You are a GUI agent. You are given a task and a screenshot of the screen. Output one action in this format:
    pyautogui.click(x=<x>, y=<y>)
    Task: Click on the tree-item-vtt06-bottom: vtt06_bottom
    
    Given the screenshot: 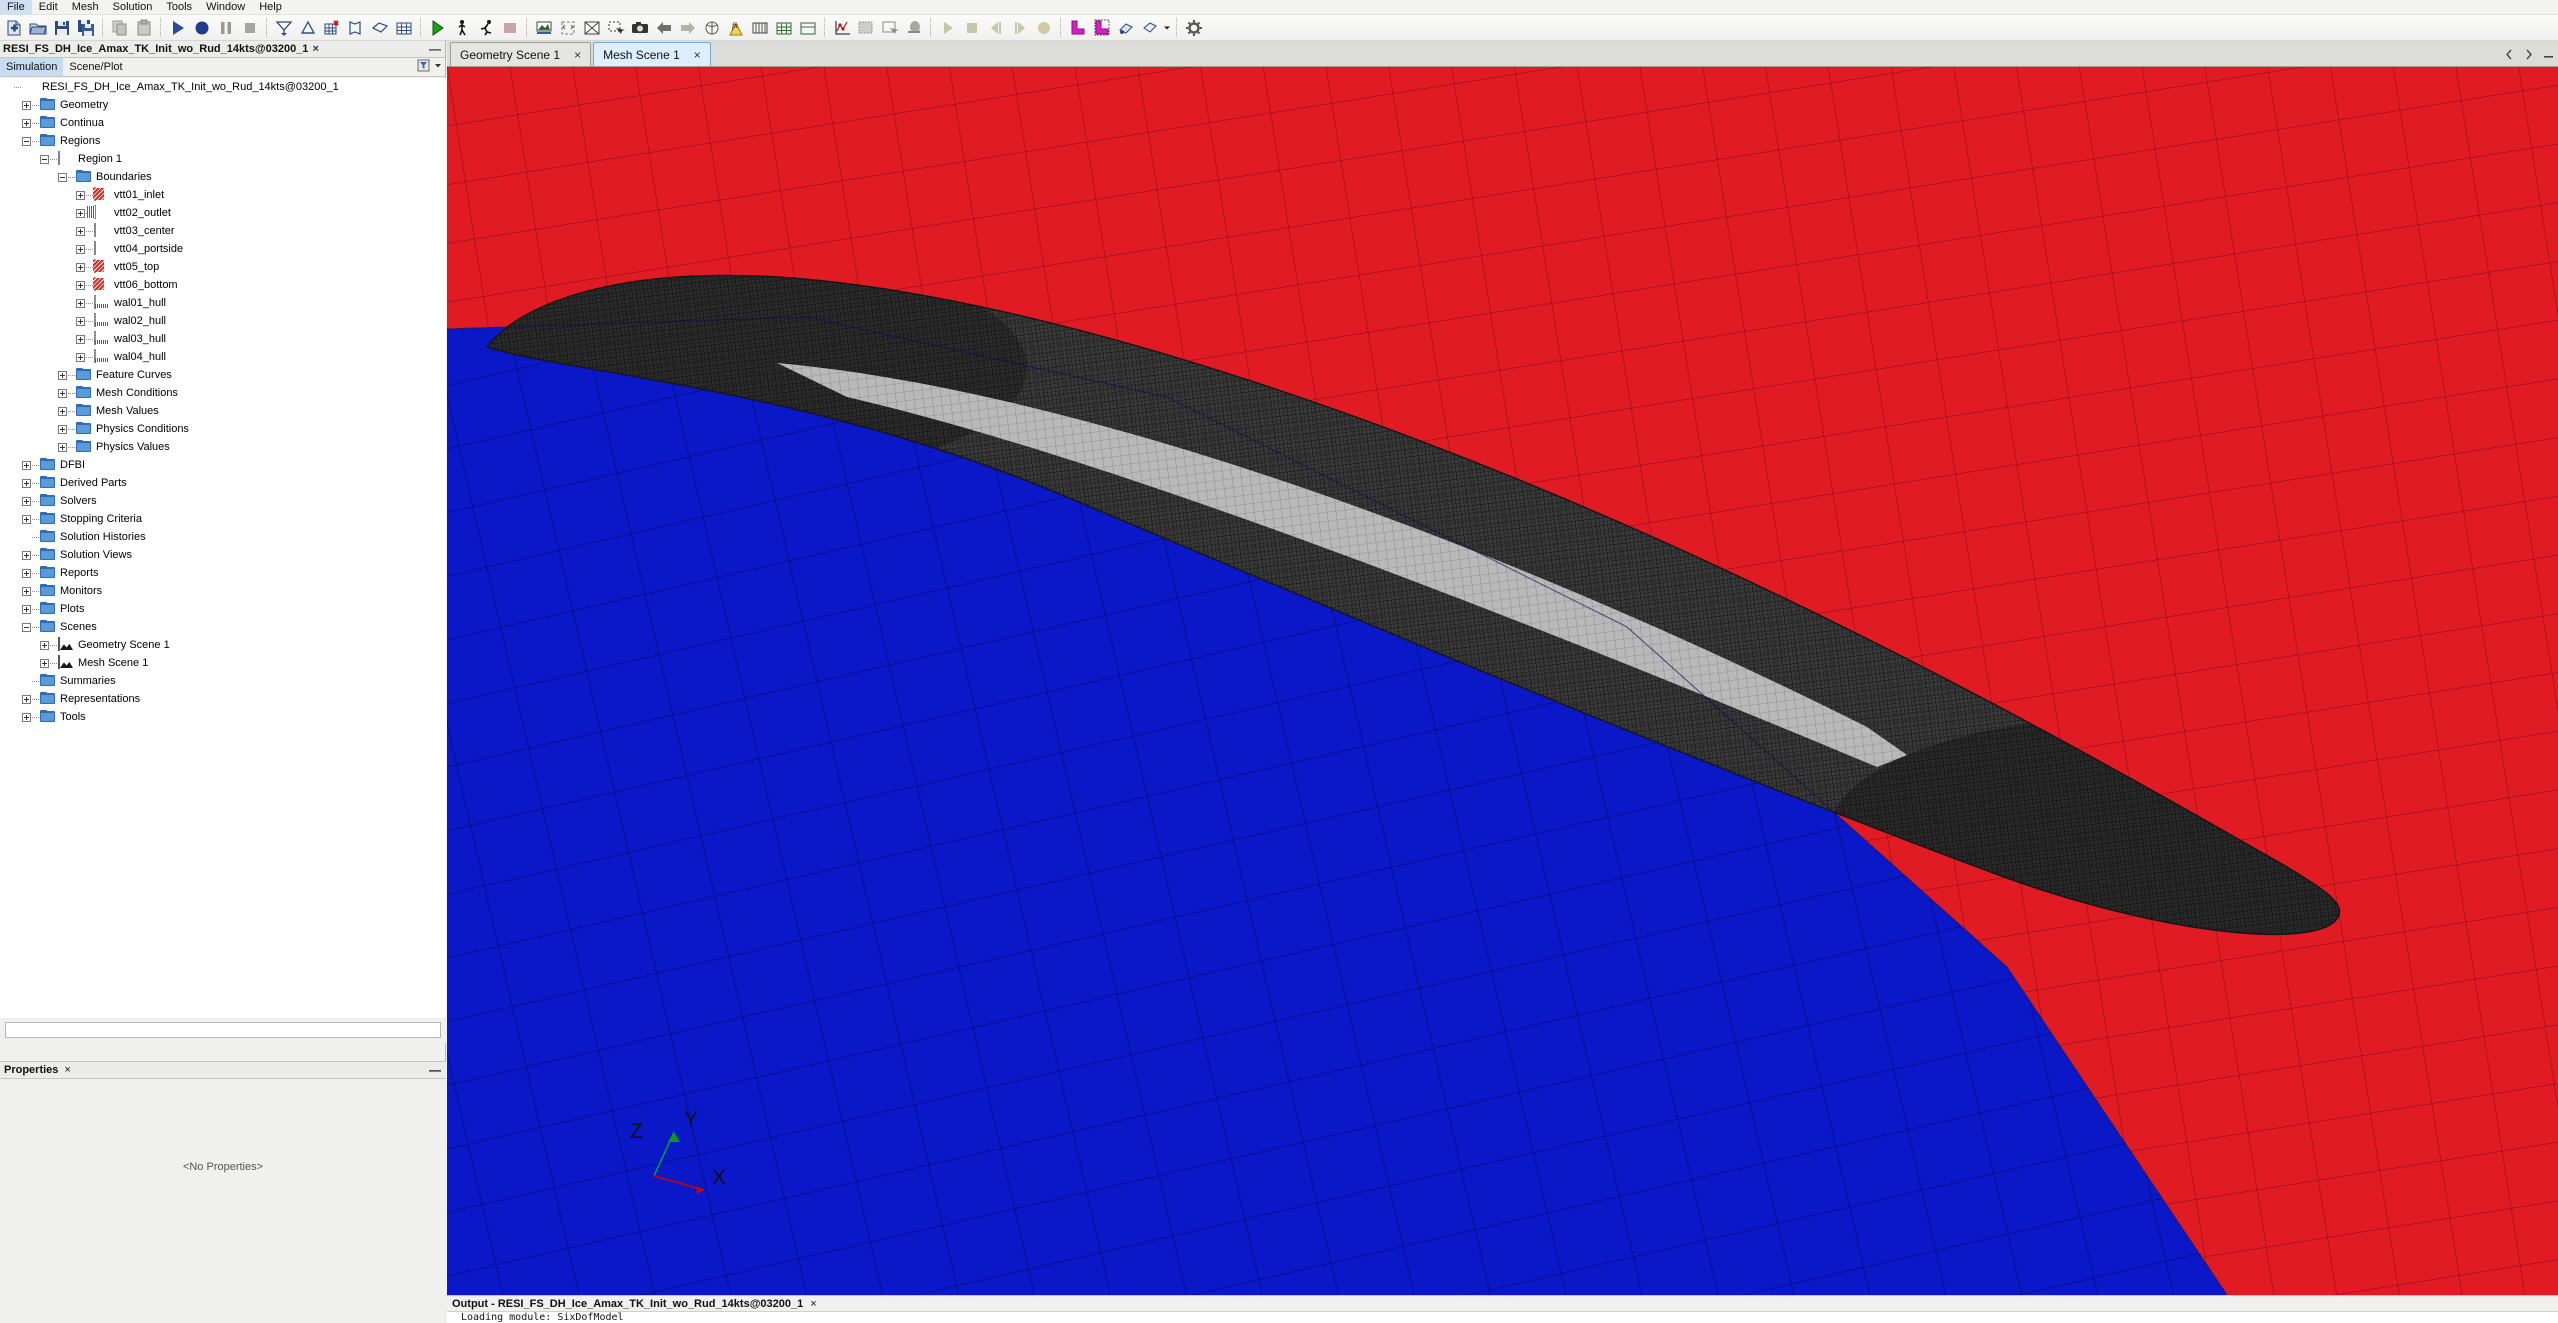 What is the action you would take?
    pyautogui.click(x=223, y=285)
    